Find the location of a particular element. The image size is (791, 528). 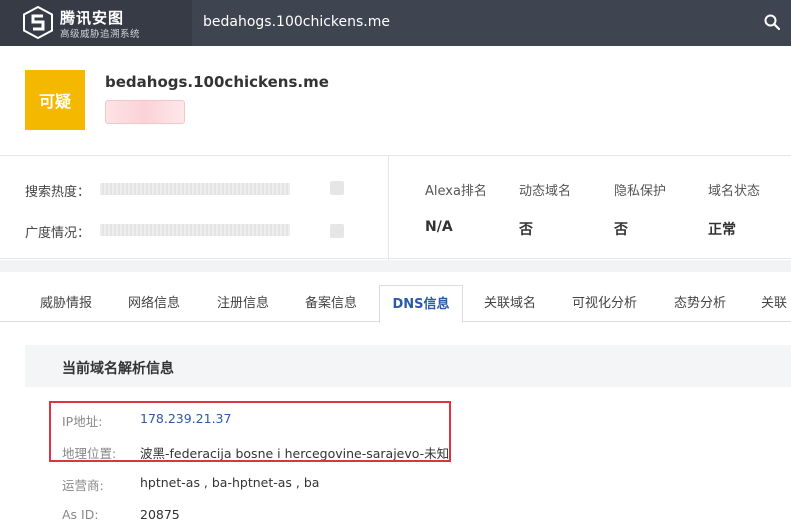

tab-network-info: 网络信息 is located at coordinates (154, 303).